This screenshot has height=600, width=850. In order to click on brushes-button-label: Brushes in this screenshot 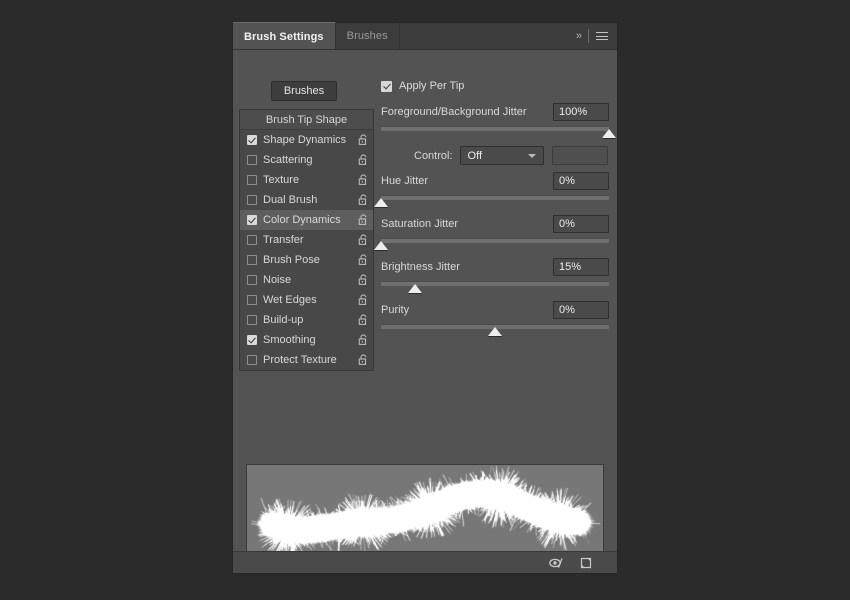, I will do `click(304, 91)`.